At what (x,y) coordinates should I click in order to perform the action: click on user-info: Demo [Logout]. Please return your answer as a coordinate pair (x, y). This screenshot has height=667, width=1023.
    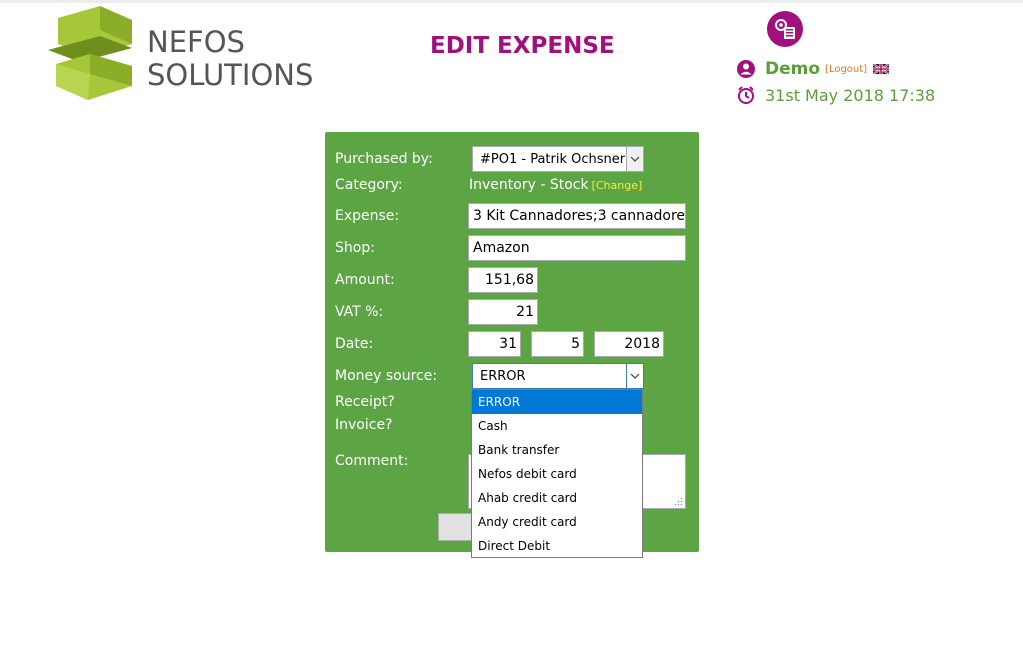
    Looking at the image, I should click on (813, 69).